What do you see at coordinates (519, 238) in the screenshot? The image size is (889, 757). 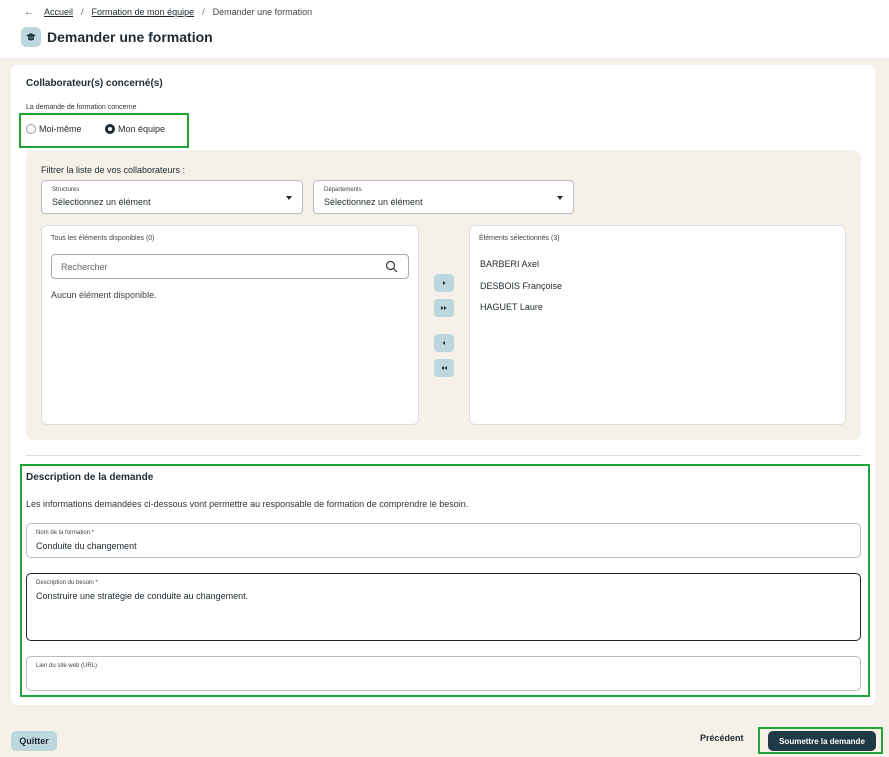 I see `selected-list-title: Éléments sélectionnés (3)` at bounding box center [519, 238].